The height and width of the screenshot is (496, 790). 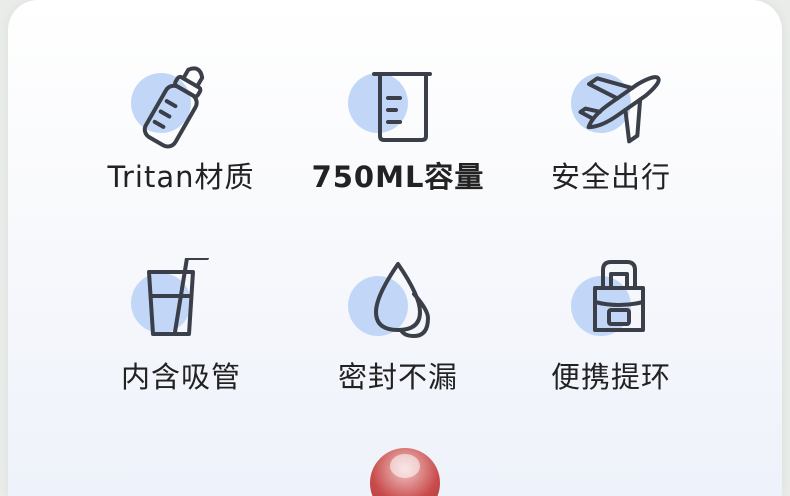 What do you see at coordinates (181, 177) in the screenshot?
I see `feature-label: Tritan材质` at bounding box center [181, 177].